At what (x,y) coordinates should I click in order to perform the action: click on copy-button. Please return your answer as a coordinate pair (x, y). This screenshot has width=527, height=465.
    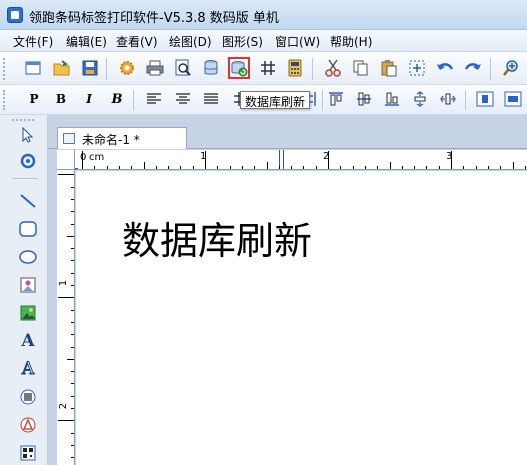
    Looking at the image, I should click on (361, 68).